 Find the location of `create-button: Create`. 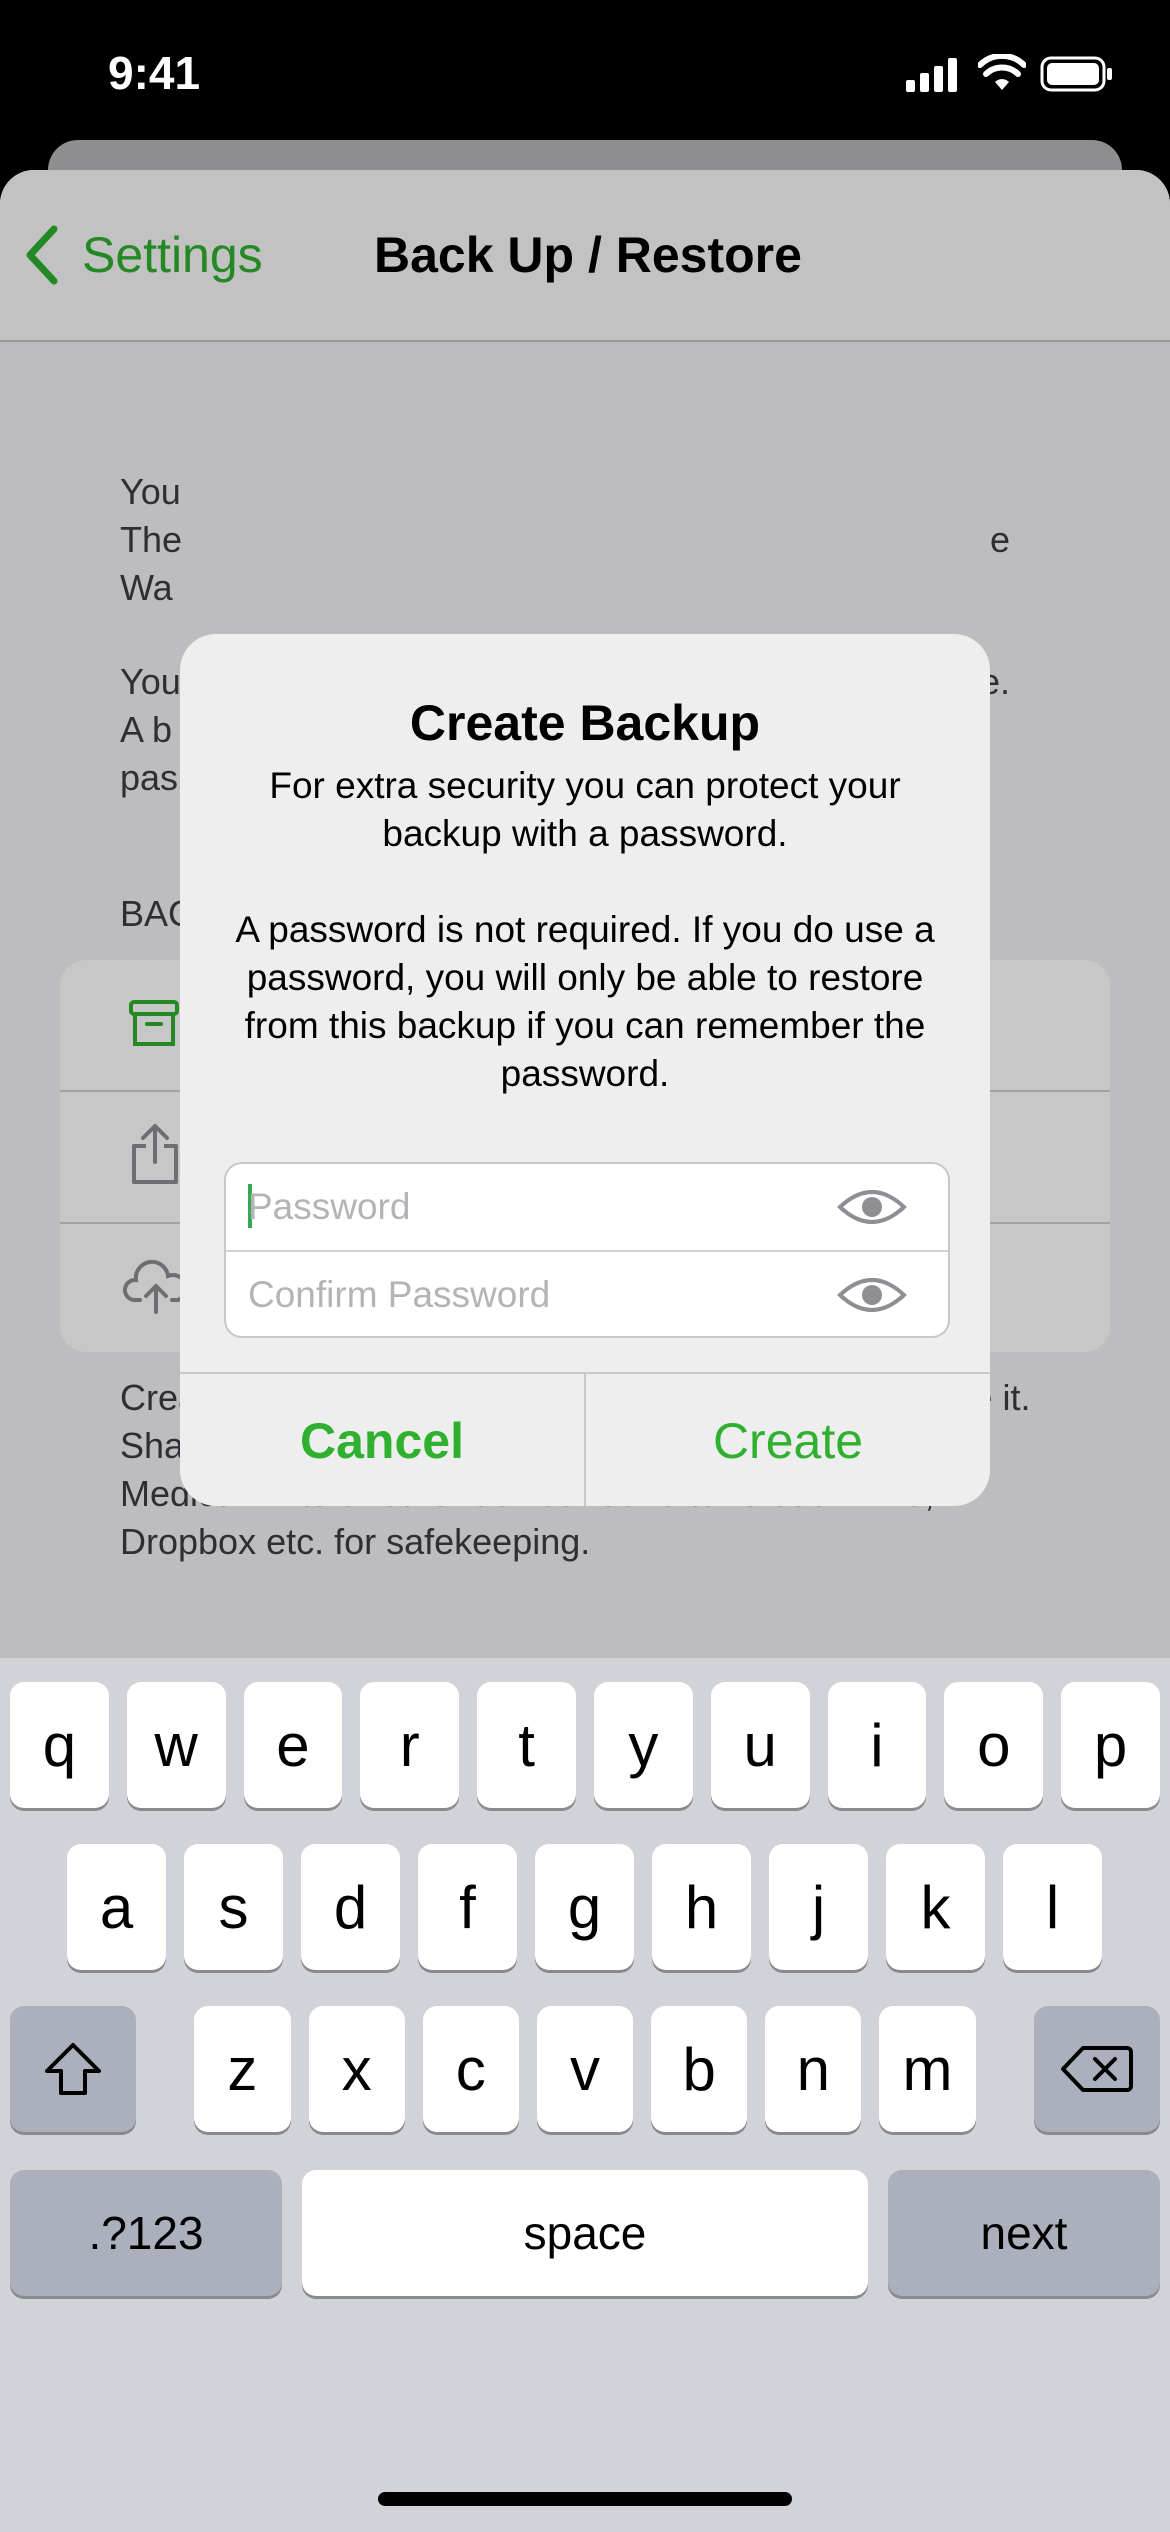

create-button: Create is located at coordinates (788, 1440).